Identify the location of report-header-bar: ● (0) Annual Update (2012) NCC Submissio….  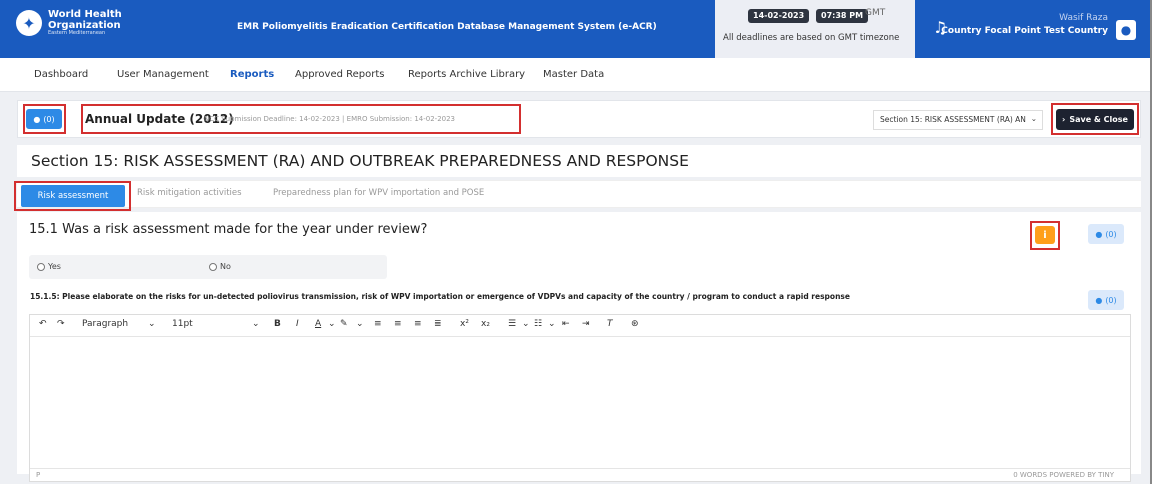
(579, 119).